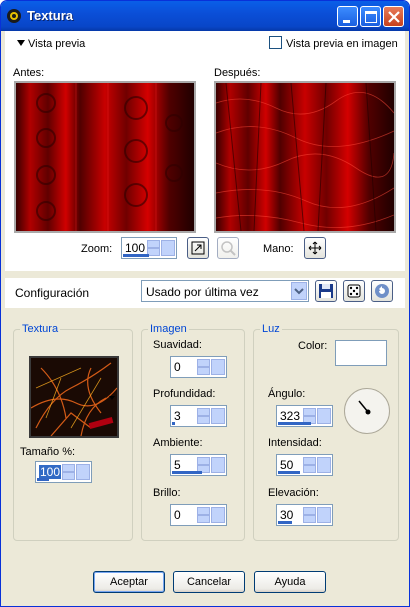  I want to click on minimize-icon, so click(346, 21).